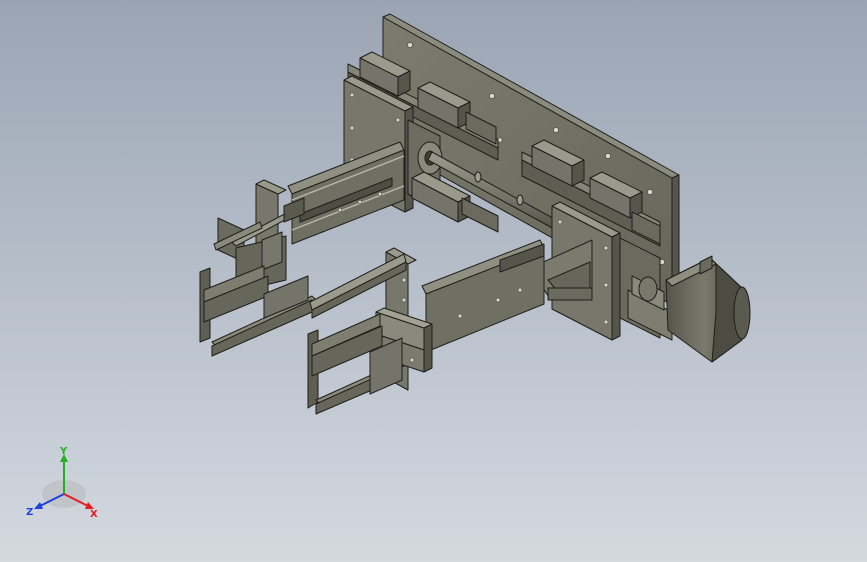 The width and height of the screenshot is (867, 562). Describe the element at coordinates (94, 514) in the screenshot. I see `x-axis-label: X` at that location.